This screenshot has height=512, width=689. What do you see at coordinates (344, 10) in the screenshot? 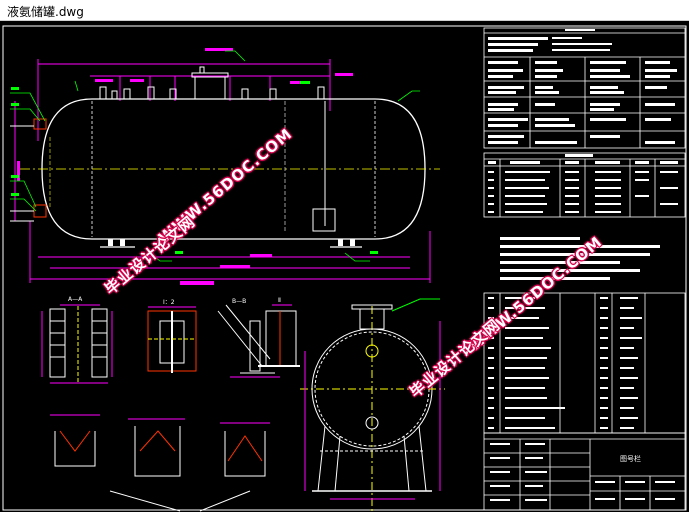
I see `window-title-bar: 液氨储罐.dwg` at bounding box center [344, 10].